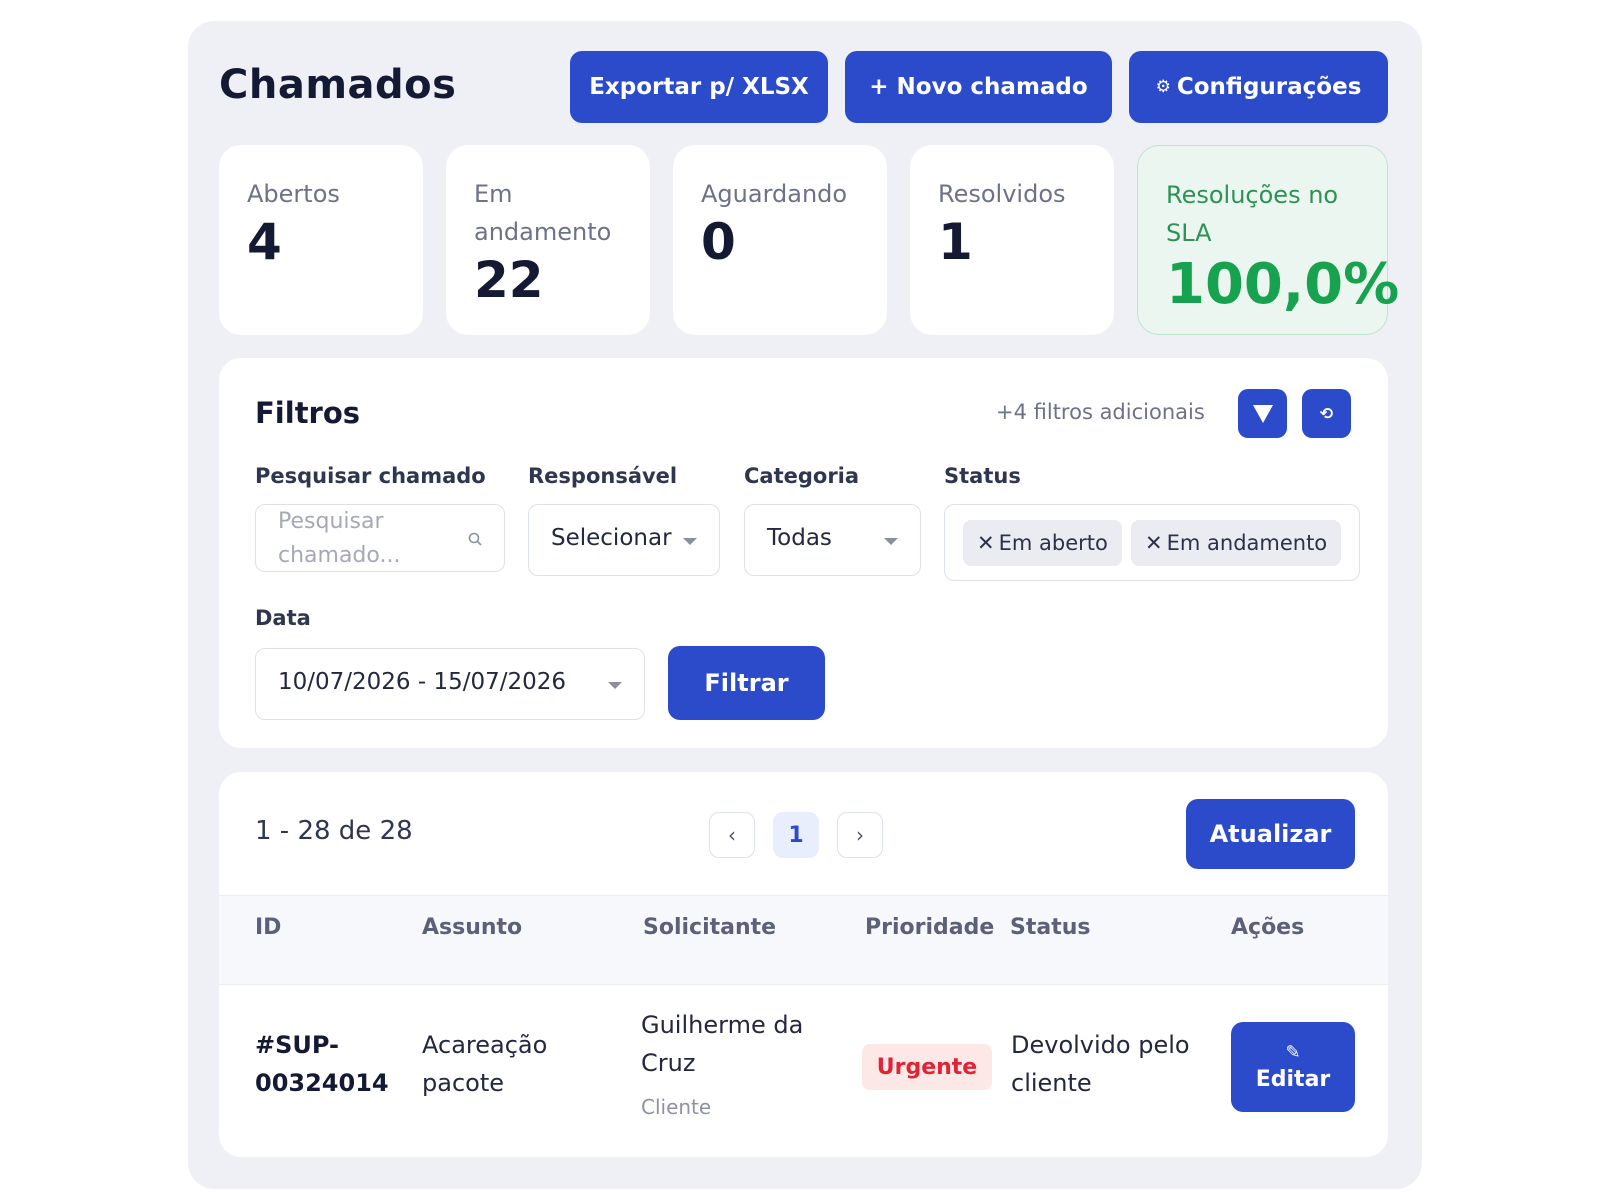  Describe the element at coordinates (321, 240) in the screenshot. I see `stat-card-open: Abertos 4` at that location.